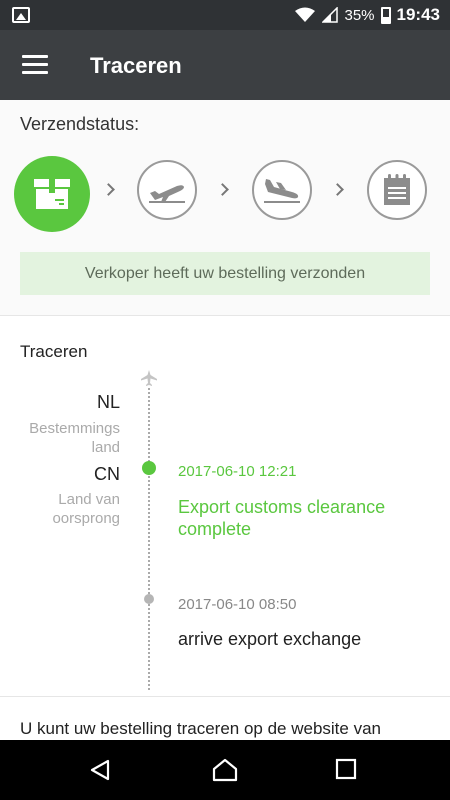 Image resolution: width=450 pixels, height=800 pixels. What do you see at coordinates (346, 769) in the screenshot?
I see `recents-icon` at bounding box center [346, 769].